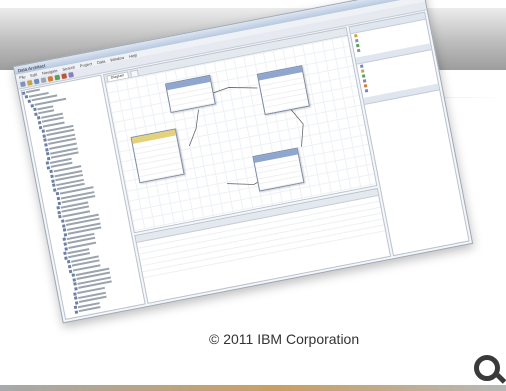  Describe the element at coordinates (71, 74) in the screenshot. I see `search-icon` at that location.